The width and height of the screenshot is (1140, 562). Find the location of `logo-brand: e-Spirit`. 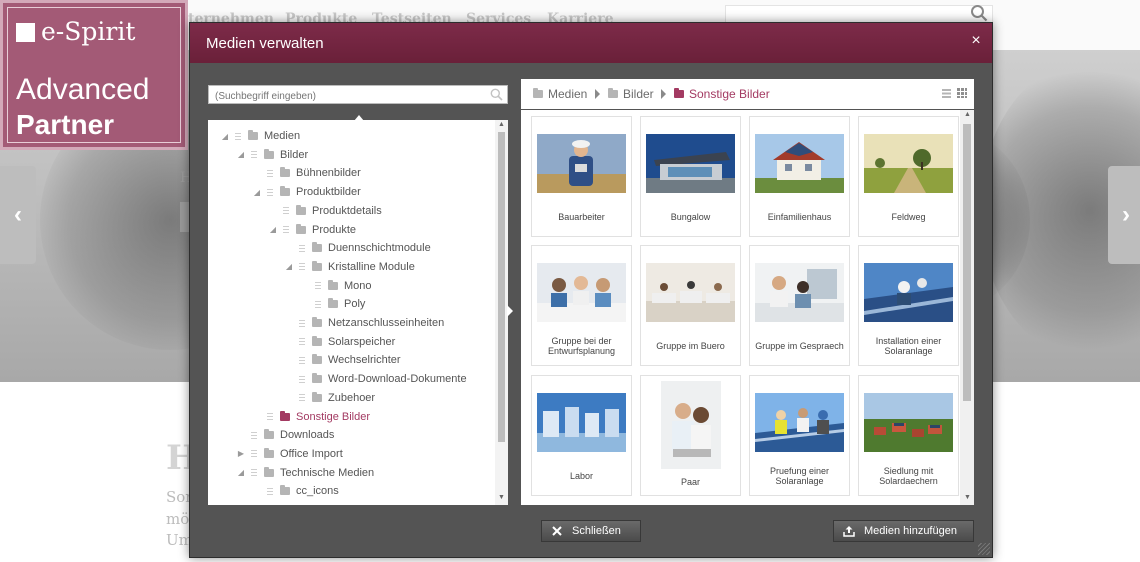

logo-brand: e-Spirit is located at coordinates (88, 31).